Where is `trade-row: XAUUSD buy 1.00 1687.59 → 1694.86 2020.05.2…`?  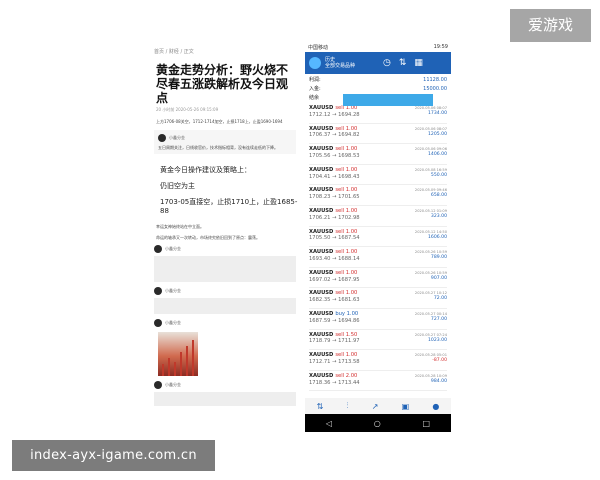
trade-row: XAUUSD buy 1.00 1687.59 → 1694.86 2020.05.2… is located at coordinates (378, 319).